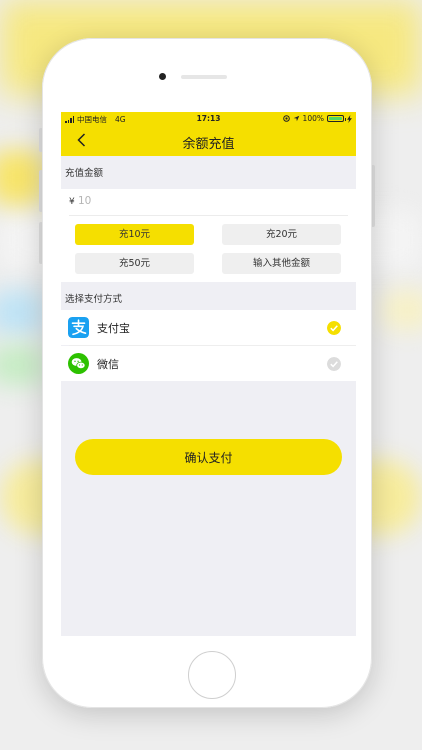 The image size is (422, 750). Describe the element at coordinates (296, 118) in the screenshot. I see `location-arrow-icon` at that location.